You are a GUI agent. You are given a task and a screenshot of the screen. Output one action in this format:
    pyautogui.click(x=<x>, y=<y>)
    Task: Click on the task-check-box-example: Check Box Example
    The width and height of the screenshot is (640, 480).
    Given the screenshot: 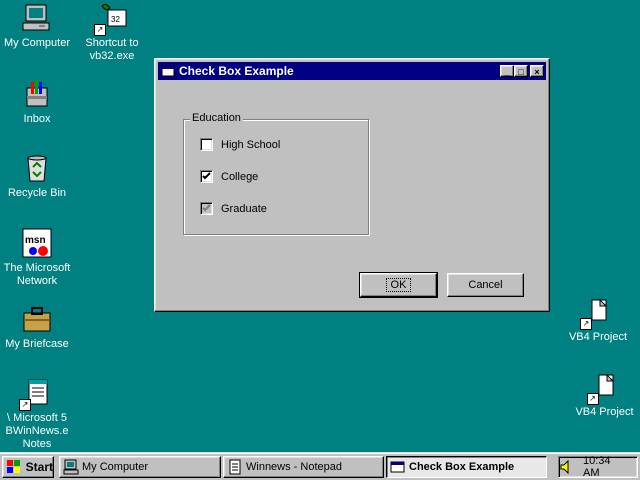 What is the action you would take?
    pyautogui.click(x=466, y=467)
    